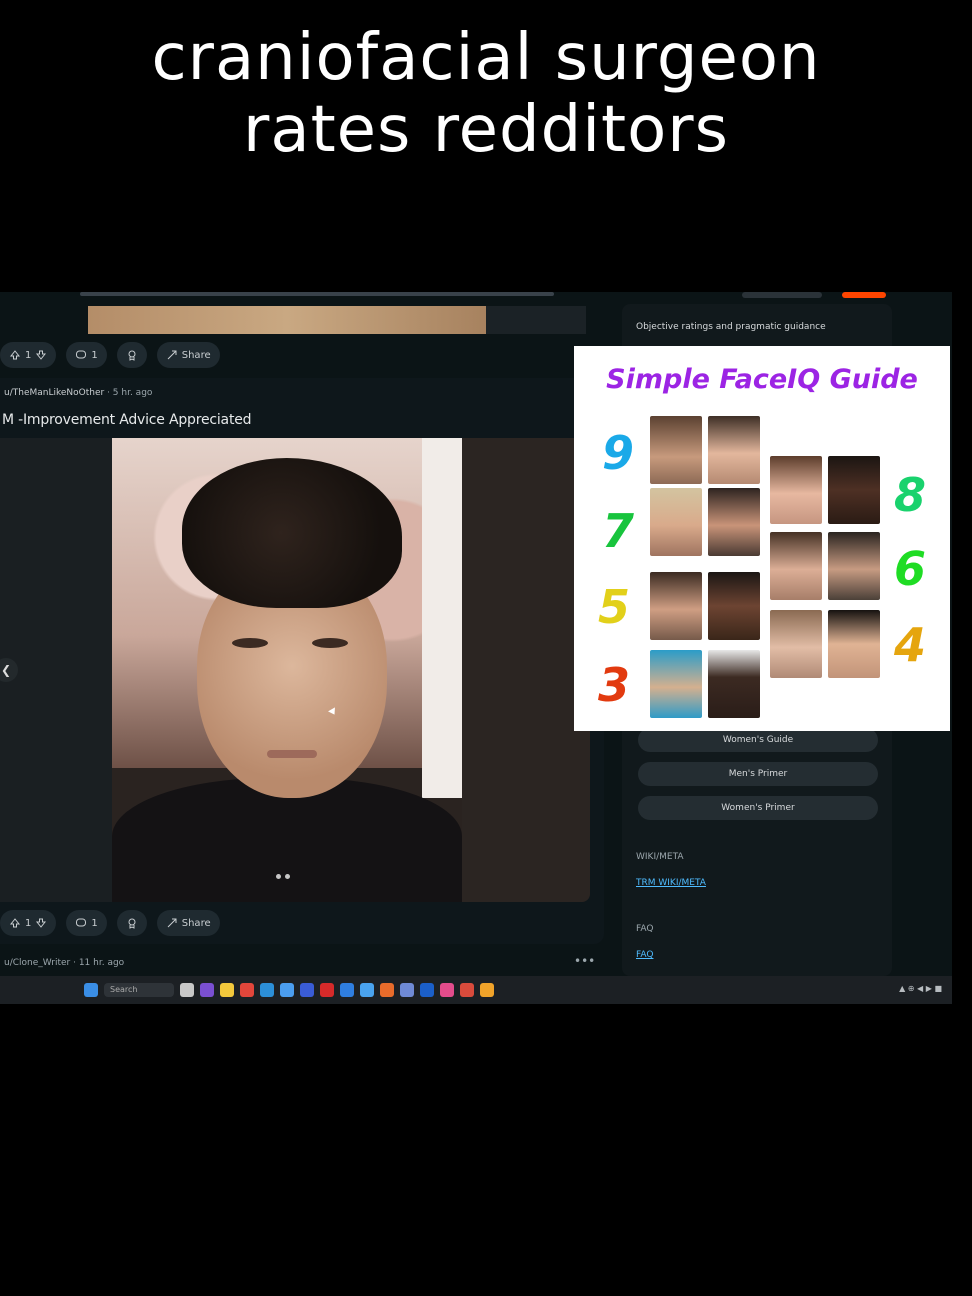 Image resolution: width=972 pixels, height=1296 pixels. I want to click on system-tray: ▲ ⊕ ◀ ▶ ■, so click(920, 988).